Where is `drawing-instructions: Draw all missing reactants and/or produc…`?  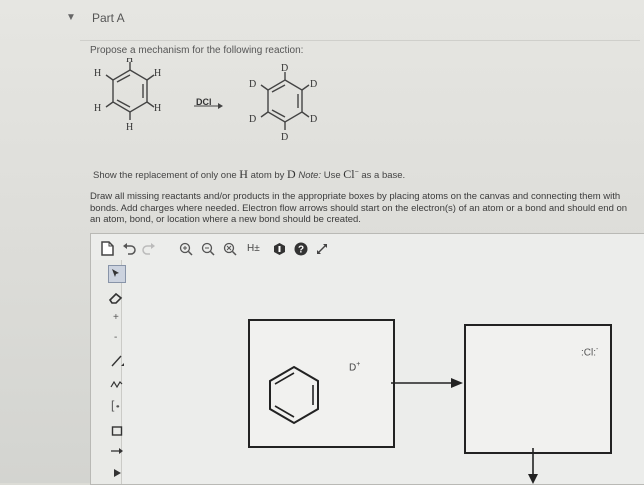 drawing-instructions: Draw all missing reactants and/or produc… is located at coordinates (359, 208).